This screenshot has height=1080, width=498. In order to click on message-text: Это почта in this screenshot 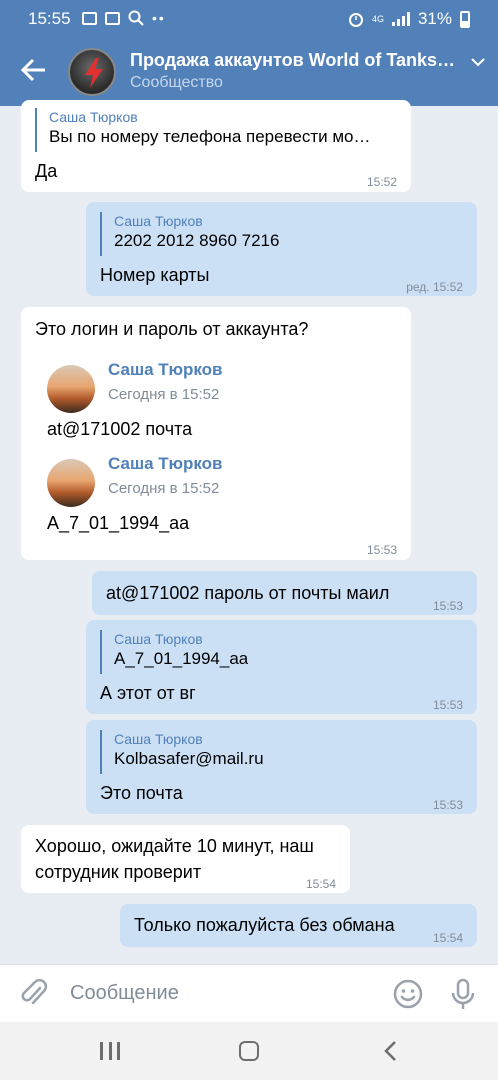, I will do `click(141, 793)`.